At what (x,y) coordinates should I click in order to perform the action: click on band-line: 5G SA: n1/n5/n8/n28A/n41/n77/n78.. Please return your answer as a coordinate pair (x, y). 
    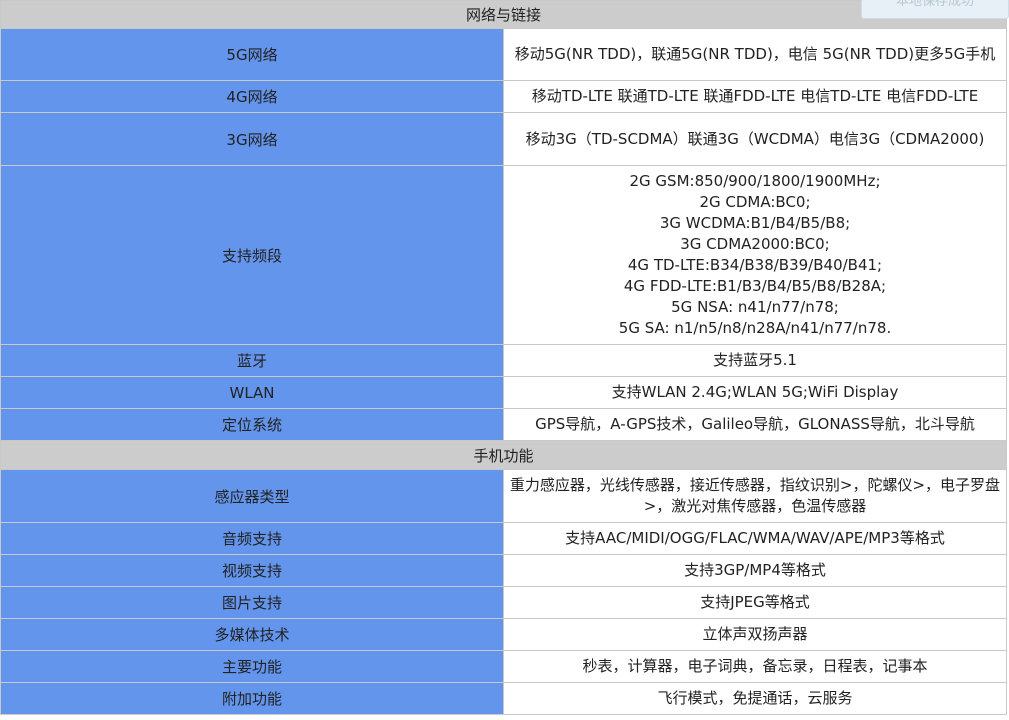
    Looking at the image, I should click on (755, 328).